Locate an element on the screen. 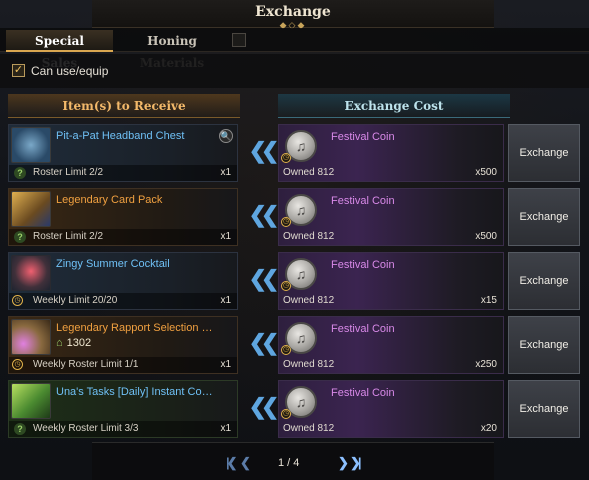 The image size is (589, 480). first-page-icon: |❮ is located at coordinates (231, 463).